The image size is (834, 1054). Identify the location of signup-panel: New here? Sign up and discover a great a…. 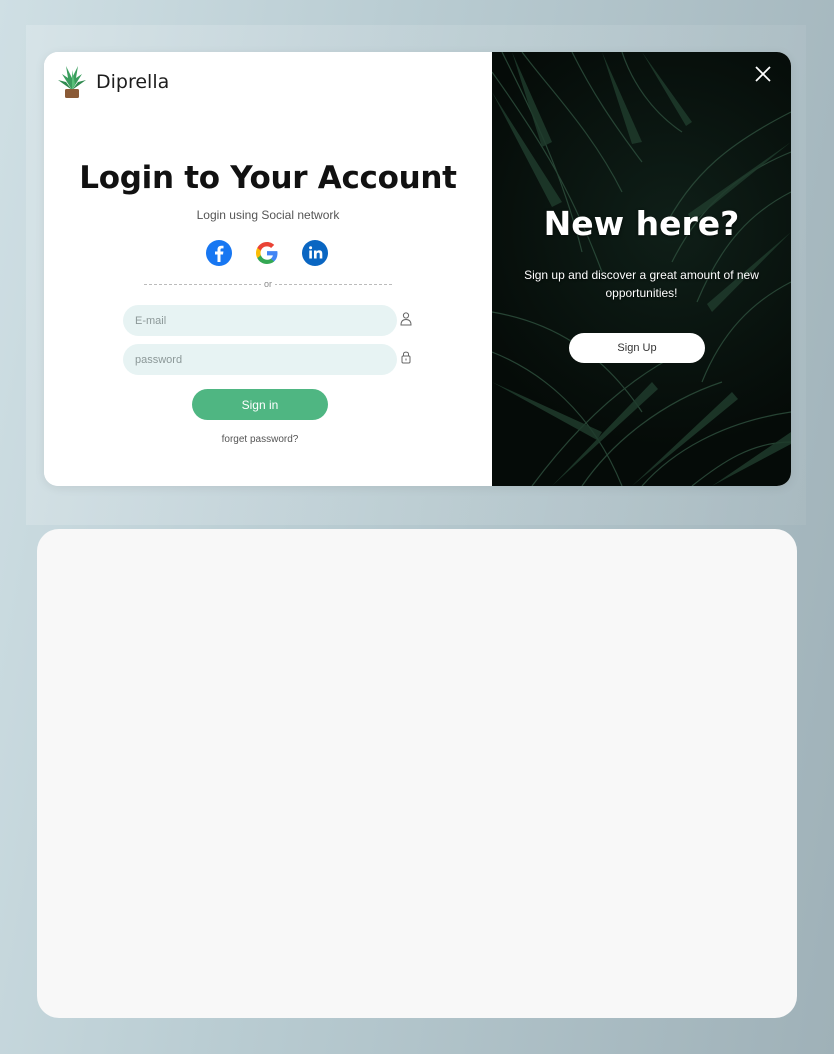
(641, 269).